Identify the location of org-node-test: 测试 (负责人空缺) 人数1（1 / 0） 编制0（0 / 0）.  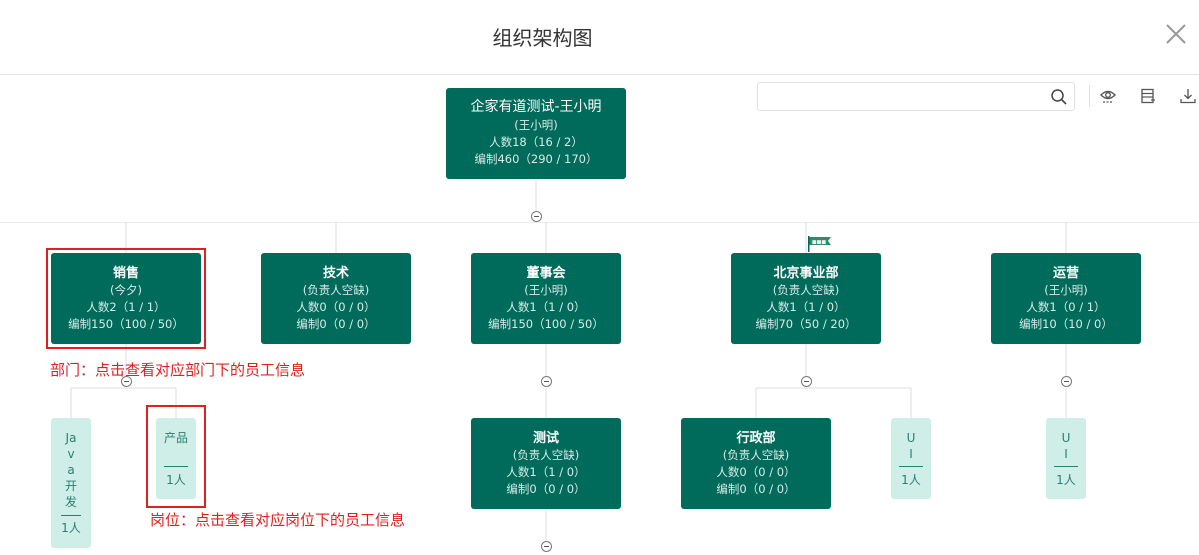
(546, 463).